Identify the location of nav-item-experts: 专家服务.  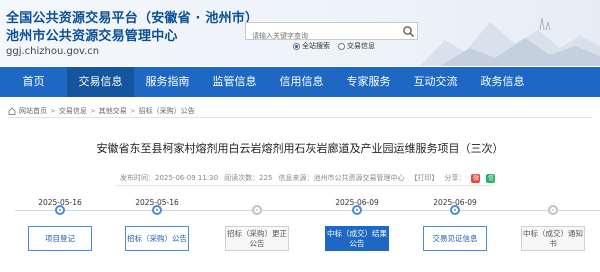
(368, 82).